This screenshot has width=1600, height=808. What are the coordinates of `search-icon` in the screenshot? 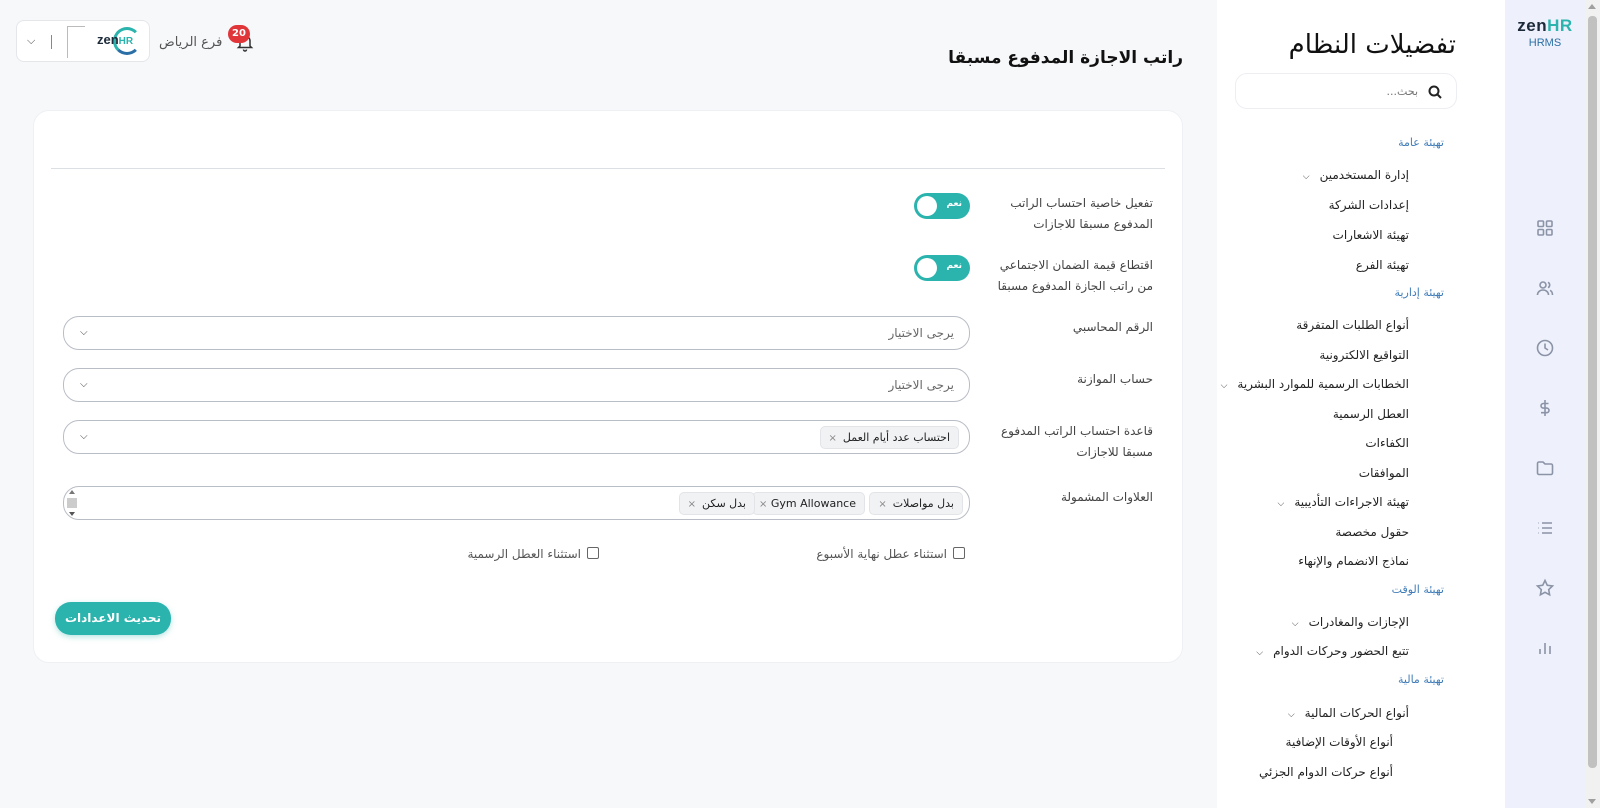 It's located at (1435, 91).